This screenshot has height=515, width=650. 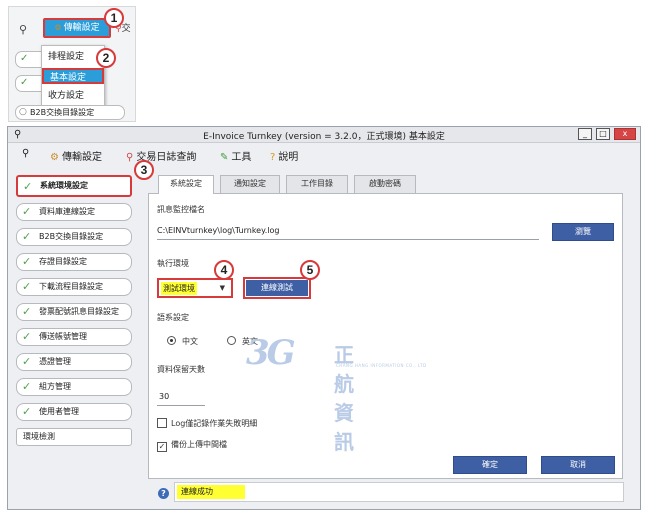 I want to click on dropdown-item-receiver: 收方設定, so click(x=73, y=96).